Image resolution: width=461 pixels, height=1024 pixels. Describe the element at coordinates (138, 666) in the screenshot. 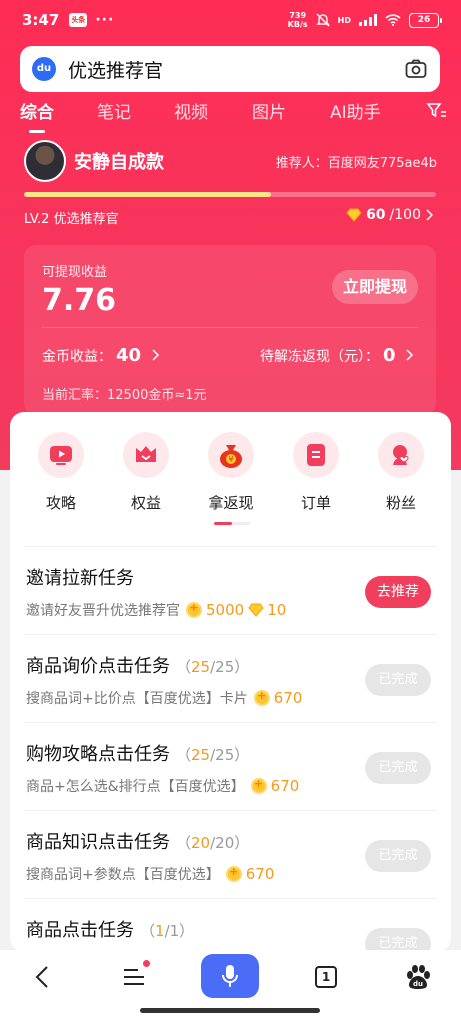

I see `task-title: 商品询价点击任务 （25/25）` at that location.